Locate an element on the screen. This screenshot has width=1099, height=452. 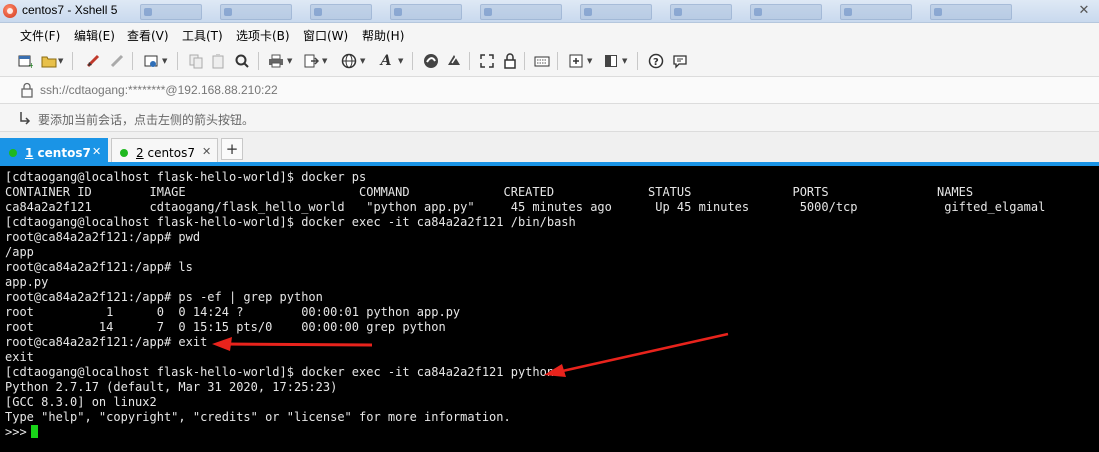
open-folder-icon is located at coordinates (49, 61).